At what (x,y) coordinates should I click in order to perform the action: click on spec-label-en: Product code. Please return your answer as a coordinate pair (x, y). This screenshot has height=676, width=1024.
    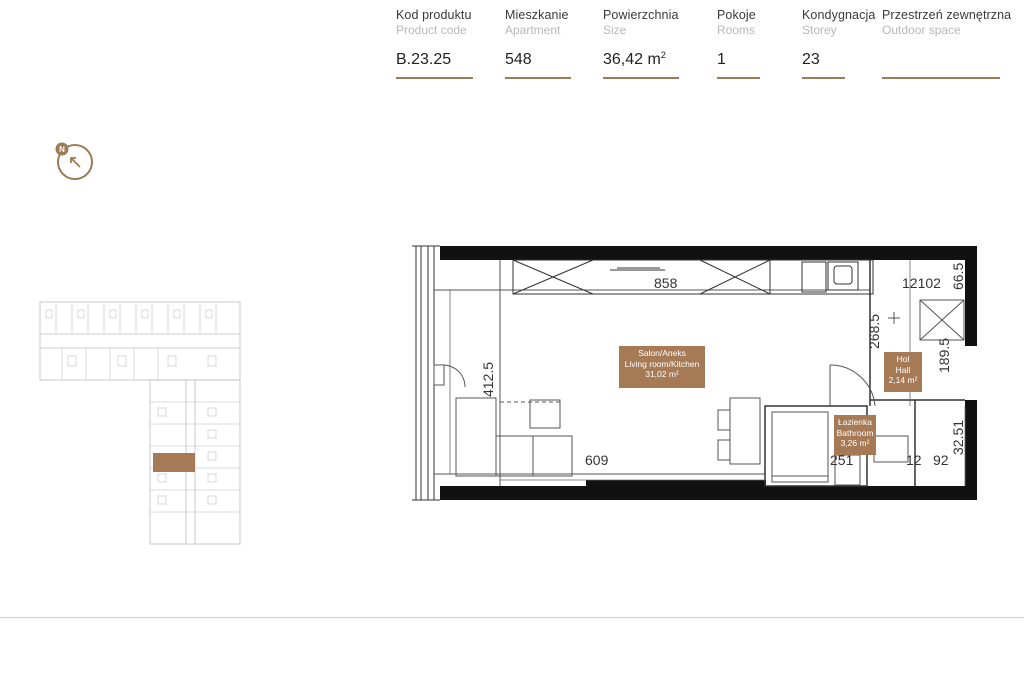
    Looking at the image, I should click on (431, 30).